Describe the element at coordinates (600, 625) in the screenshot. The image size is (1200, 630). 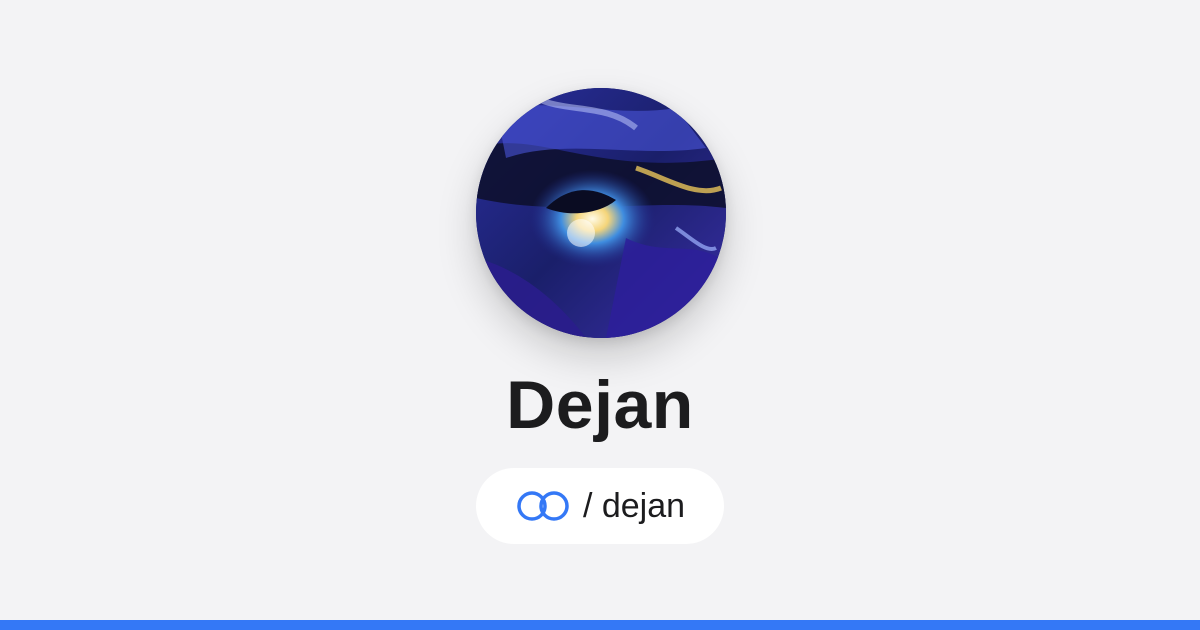
I see `accent-bar` at that location.